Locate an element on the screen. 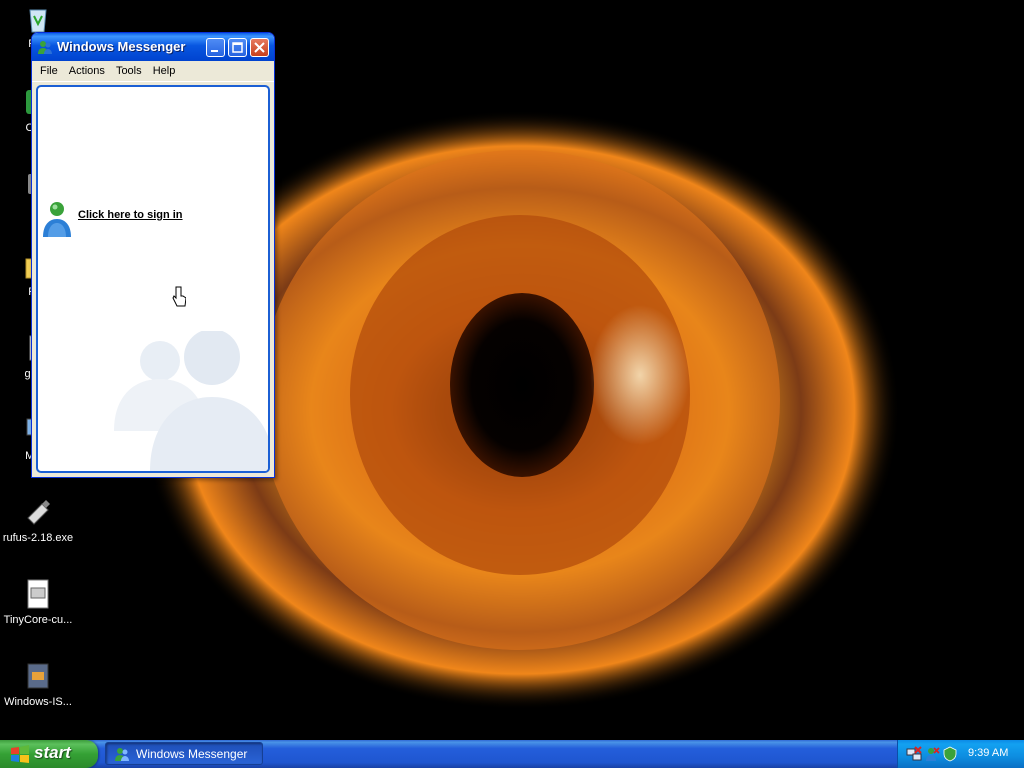  messenger-tray-icon is located at coordinates (932, 754).